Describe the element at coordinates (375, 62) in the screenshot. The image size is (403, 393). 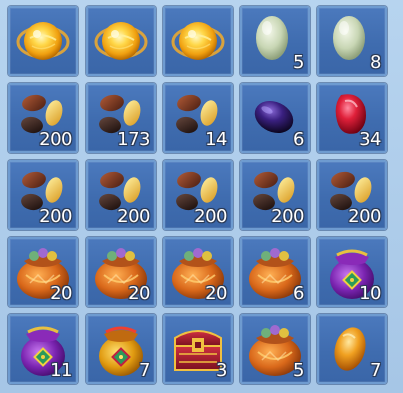
I see `item-quantity: 8` at that location.